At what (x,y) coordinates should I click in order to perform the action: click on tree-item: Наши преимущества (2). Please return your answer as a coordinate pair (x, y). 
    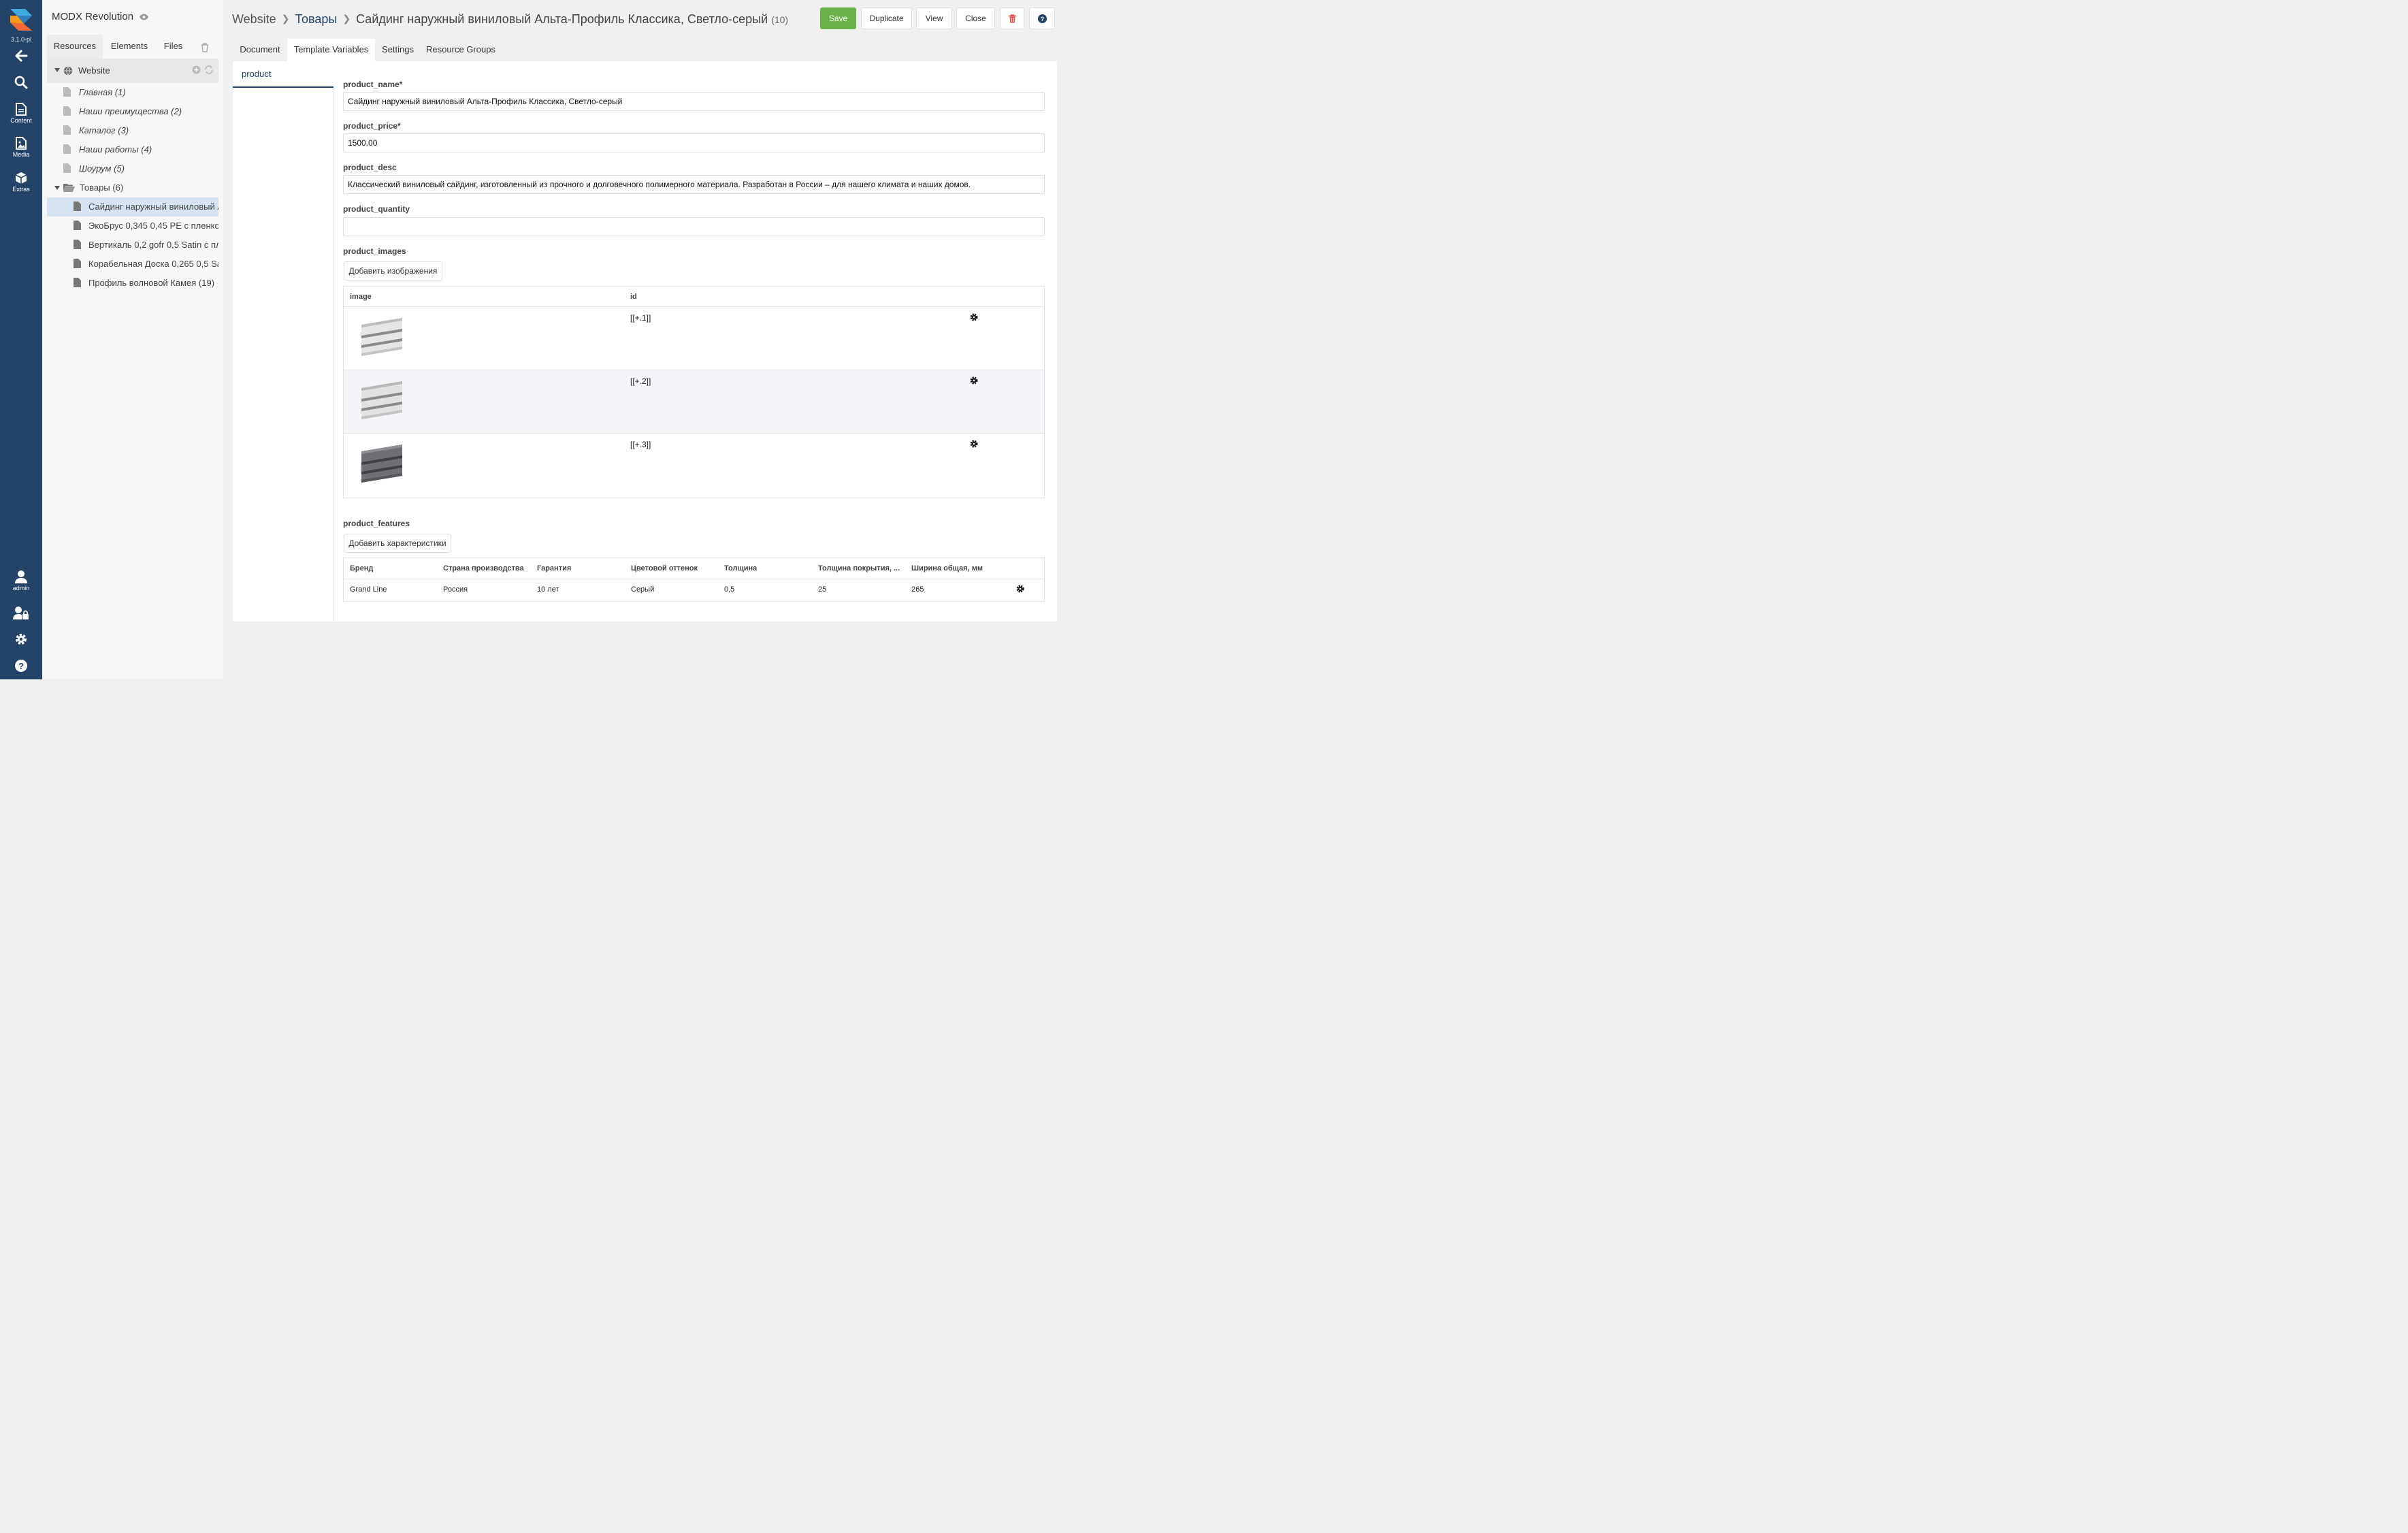
    Looking at the image, I should click on (133, 111).